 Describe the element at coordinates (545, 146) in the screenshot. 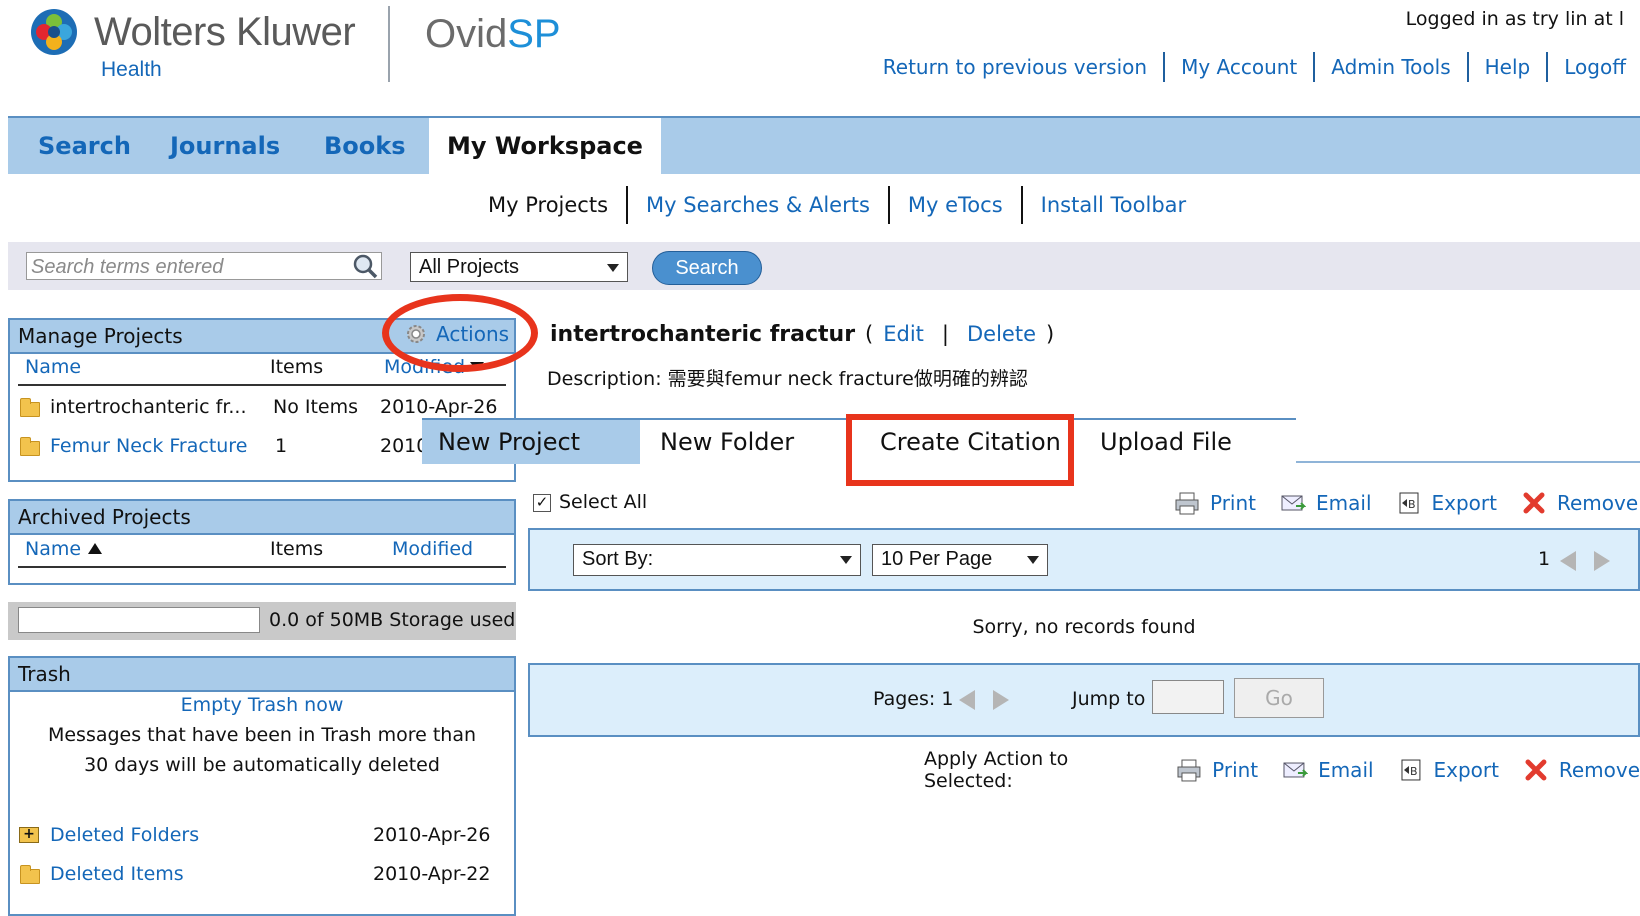

I see `tab-my-workspace: My Workspace` at that location.